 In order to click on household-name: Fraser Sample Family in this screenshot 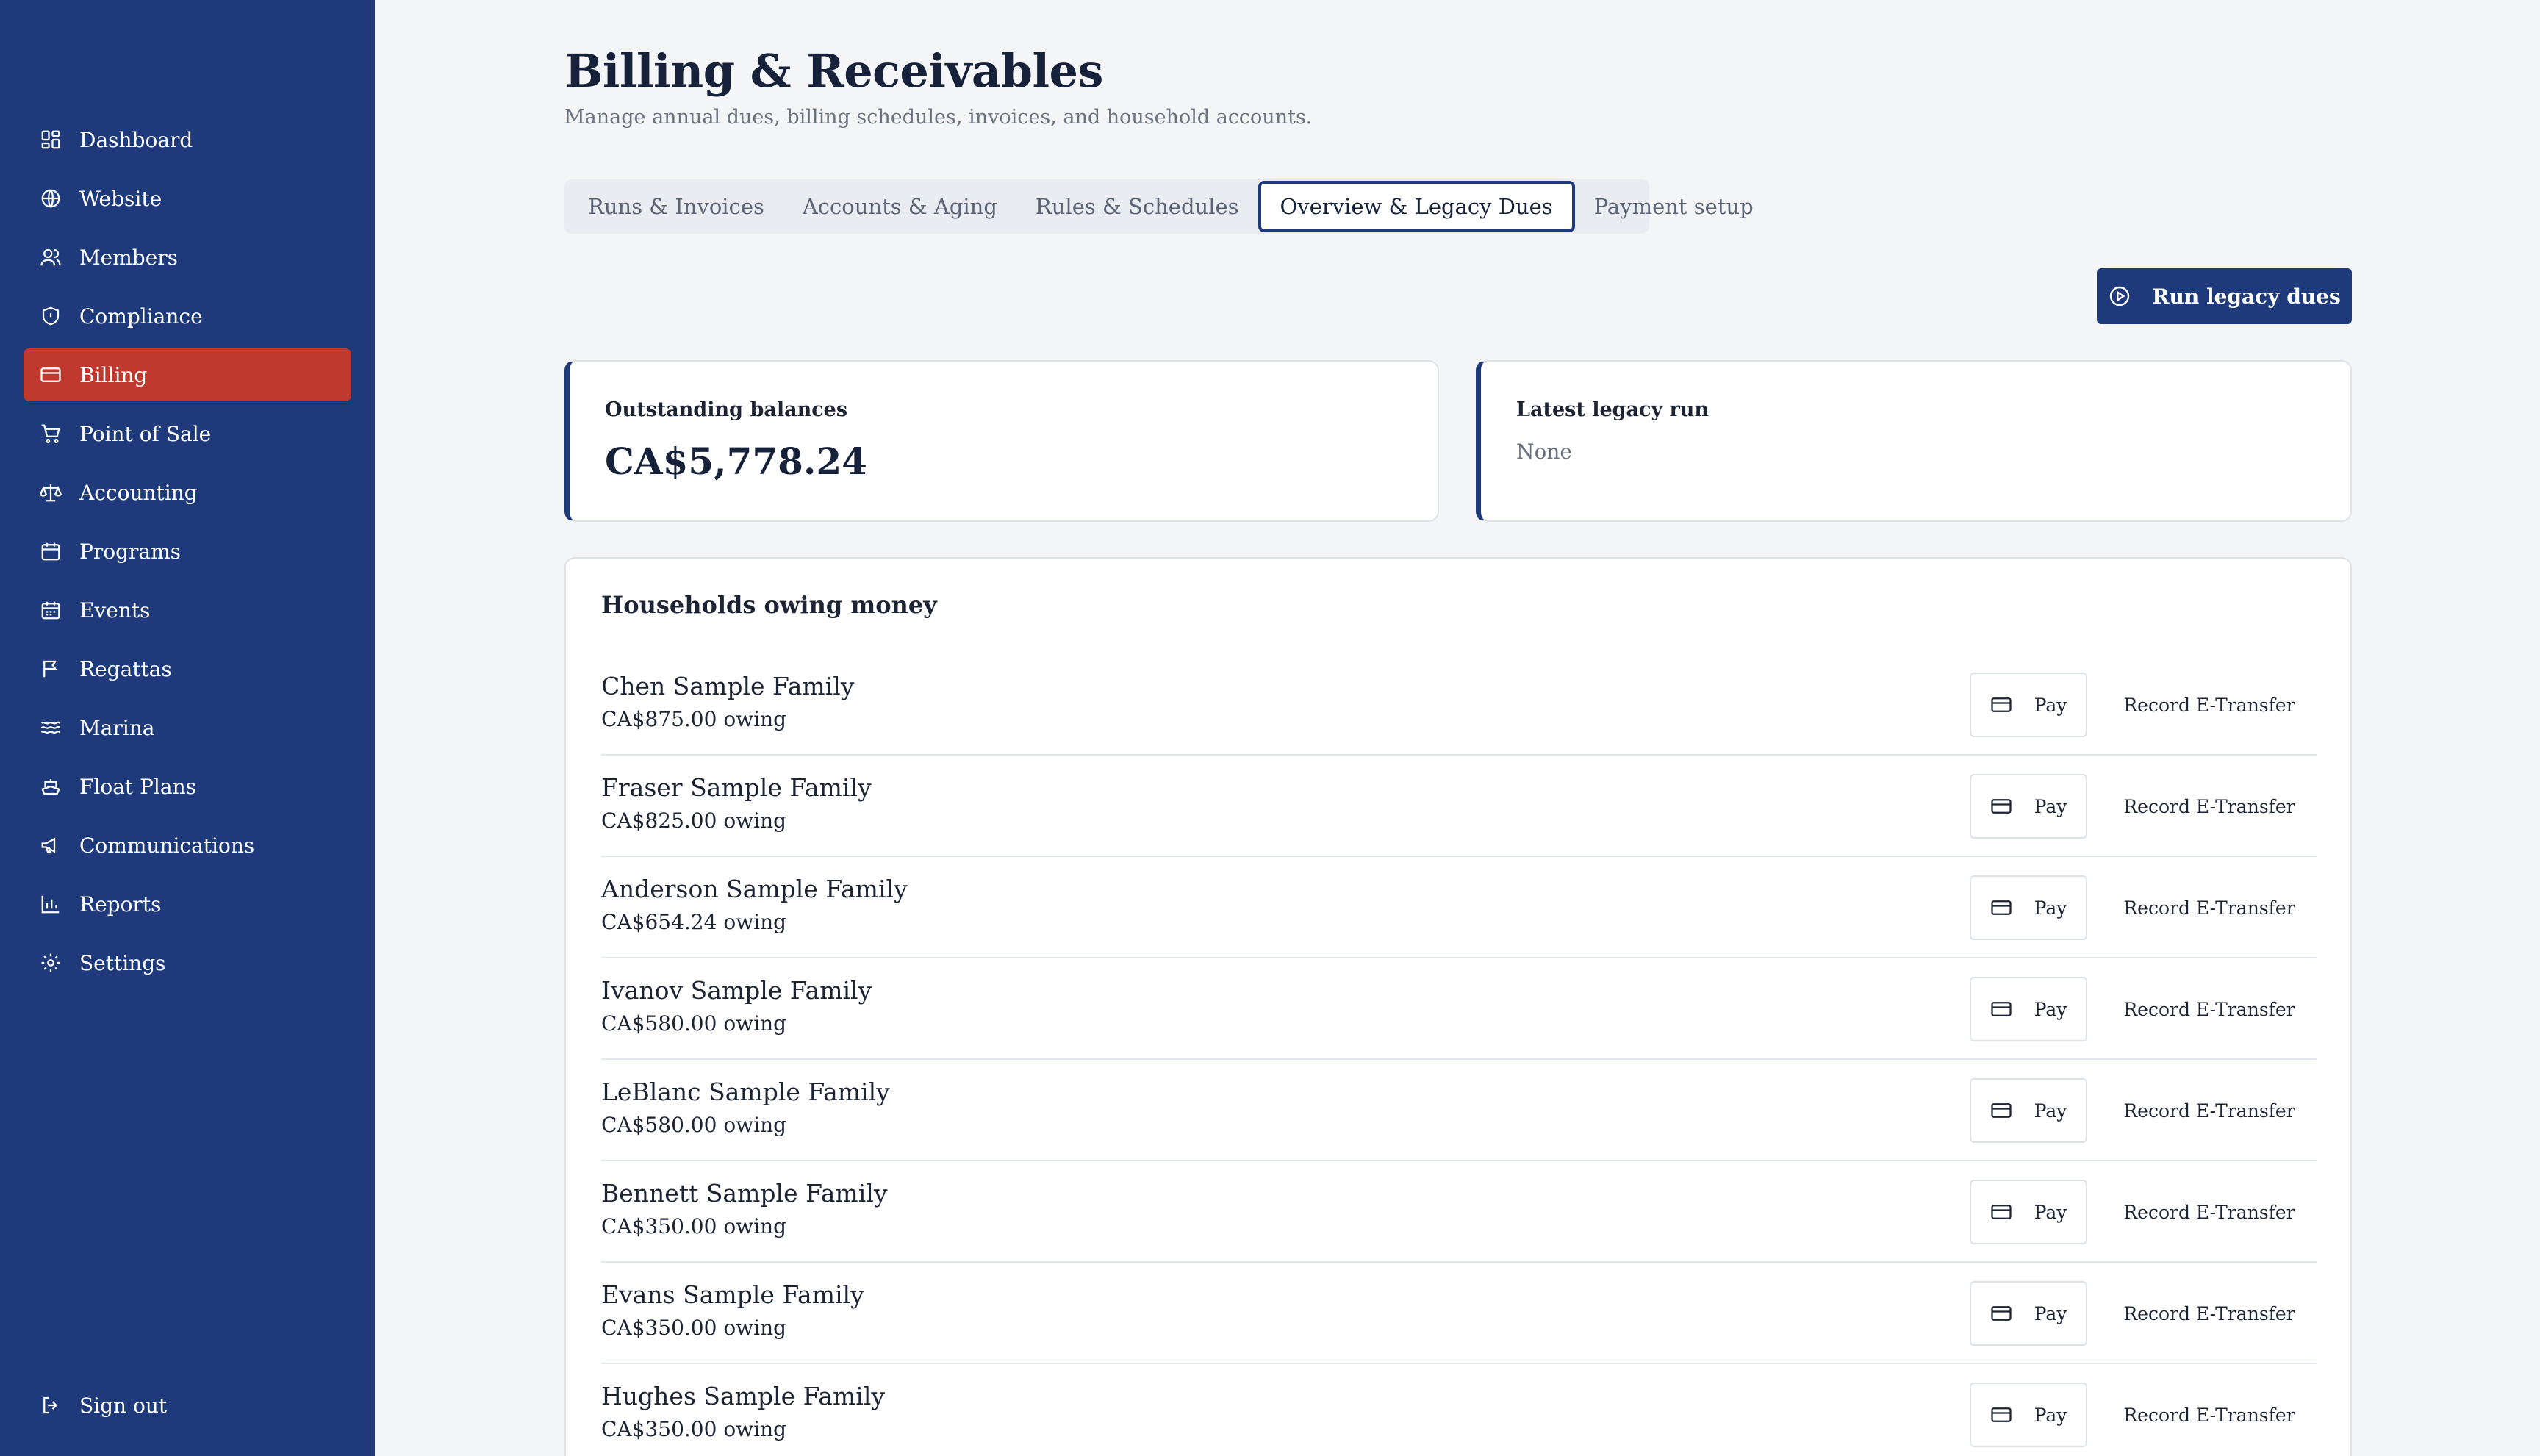, I will do `click(736, 787)`.